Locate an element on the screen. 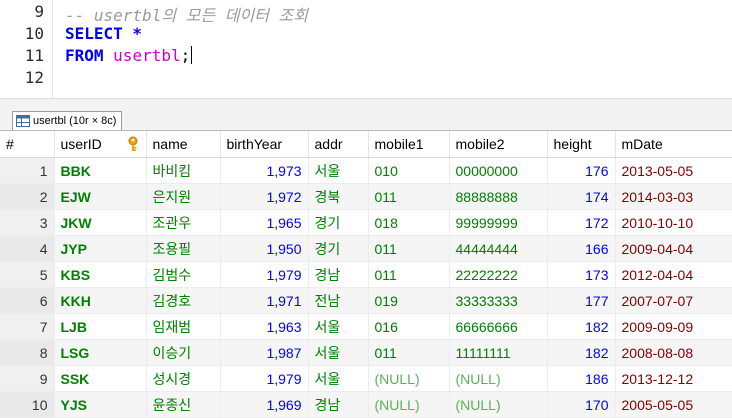  mobile2-cell: (NULL) is located at coordinates (498, 404).